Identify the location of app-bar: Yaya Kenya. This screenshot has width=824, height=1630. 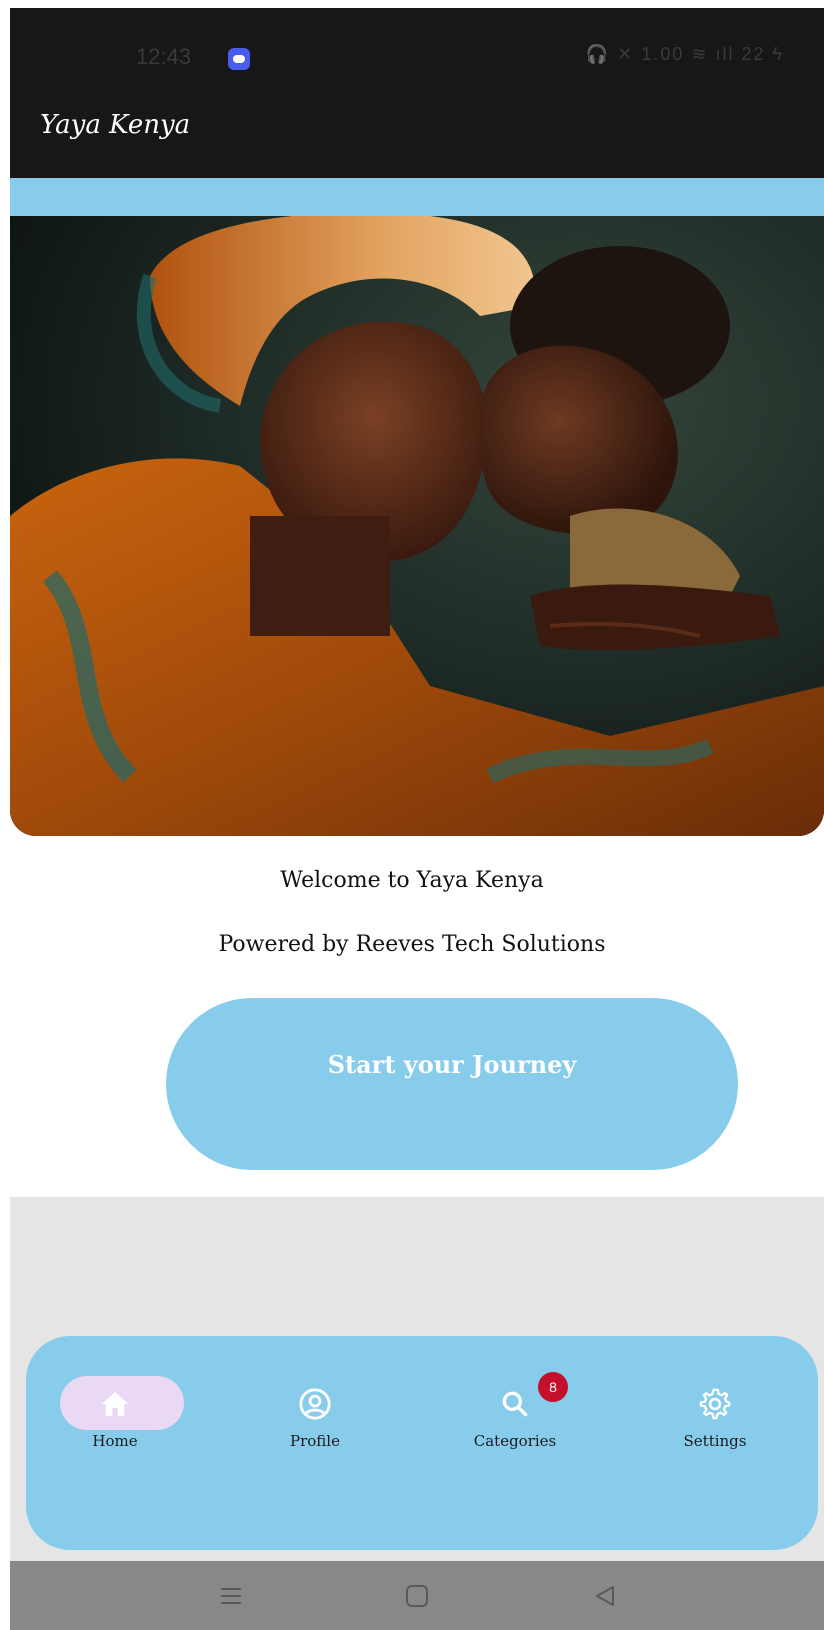
(417, 133).